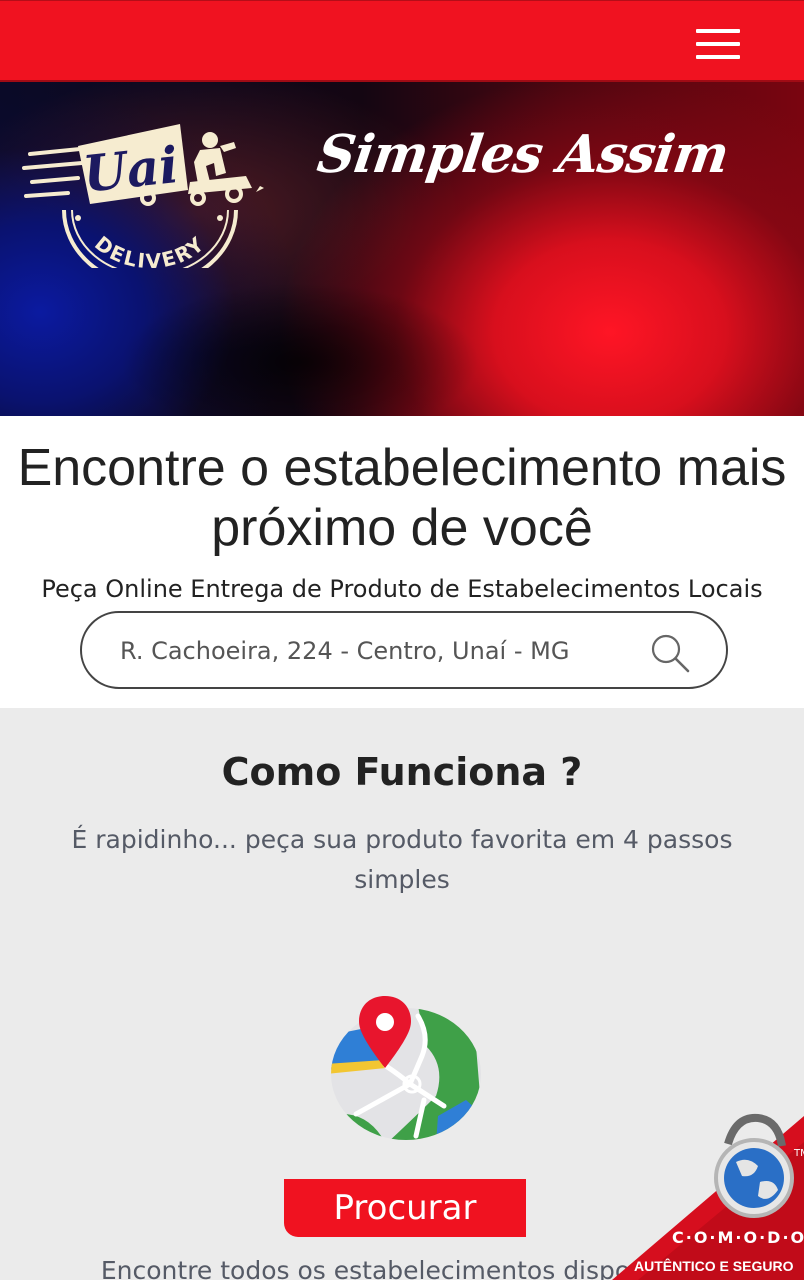 The width and height of the screenshot is (804, 1280). I want to click on svg-text: DELIVERY, so click(150, 249).